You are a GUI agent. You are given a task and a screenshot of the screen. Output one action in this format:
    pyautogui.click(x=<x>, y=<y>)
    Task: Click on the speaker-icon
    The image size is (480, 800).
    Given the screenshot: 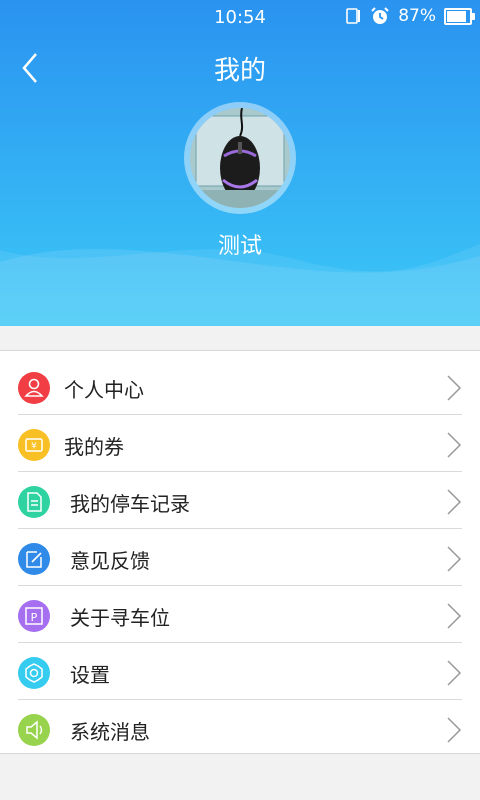 What is the action you would take?
    pyautogui.click(x=34, y=730)
    